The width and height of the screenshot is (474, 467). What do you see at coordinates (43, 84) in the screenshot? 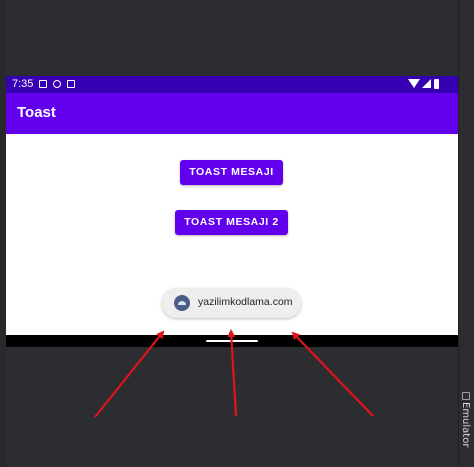
I see `notification-icon` at bounding box center [43, 84].